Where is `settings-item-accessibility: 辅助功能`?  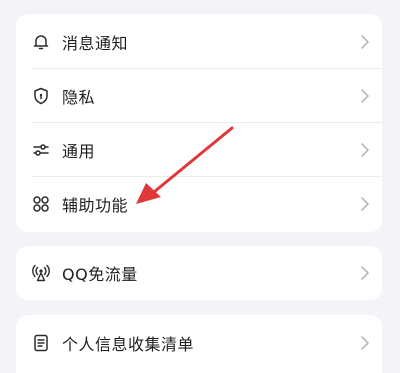
settings-item-accessibility: 辅助功能 is located at coordinates (199, 204).